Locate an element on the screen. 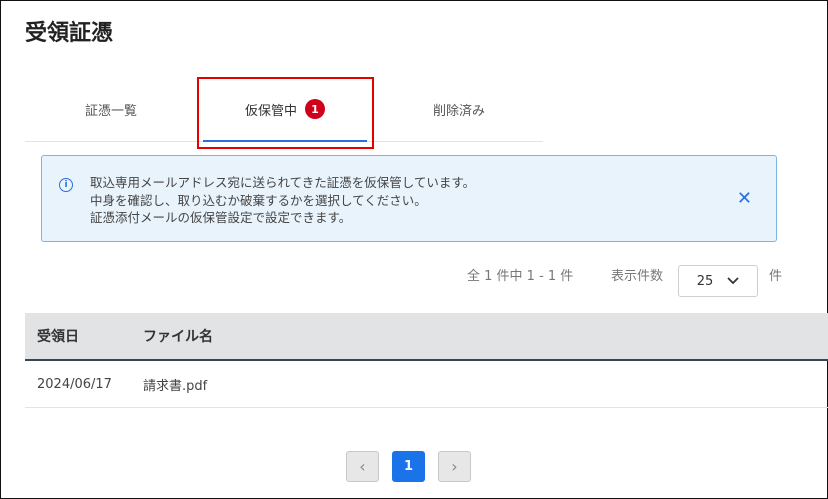 The width and height of the screenshot is (828, 499). column-header-filename: ファイル名 is located at coordinates (178, 336).